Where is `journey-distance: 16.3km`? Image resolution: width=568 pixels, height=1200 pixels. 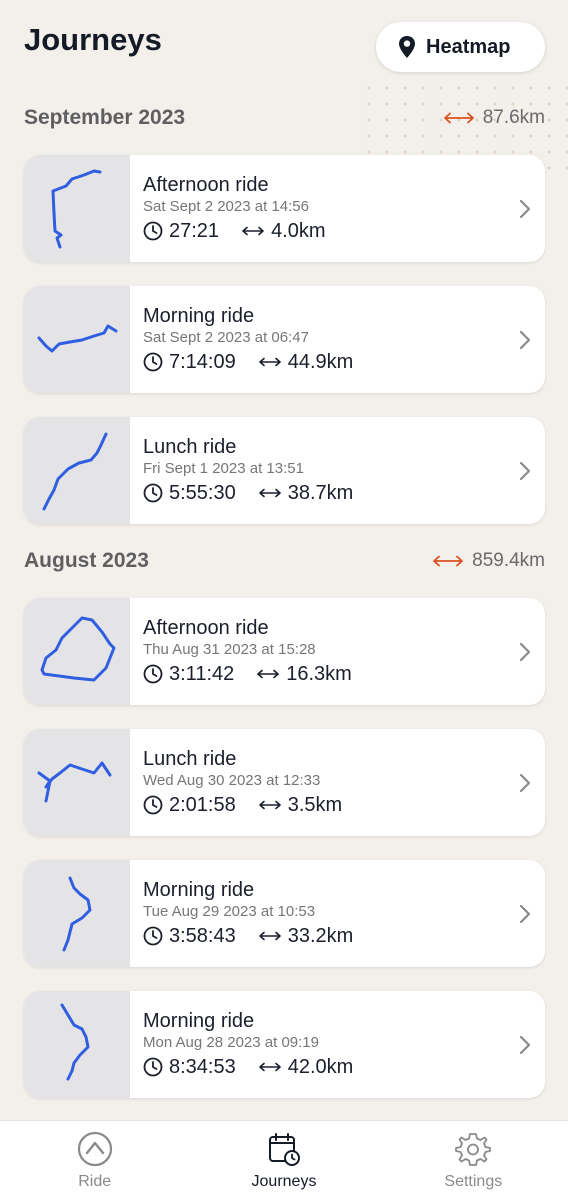 journey-distance: 16.3km is located at coordinates (319, 674).